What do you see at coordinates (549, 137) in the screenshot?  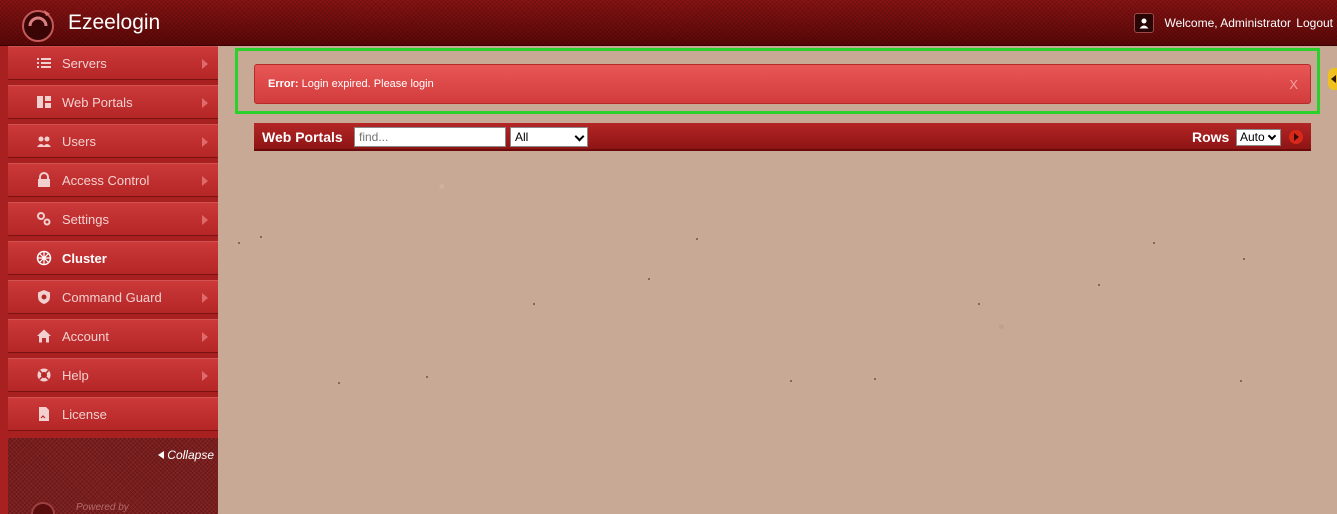 I see `filter-select: All` at bounding box center [549, 137].